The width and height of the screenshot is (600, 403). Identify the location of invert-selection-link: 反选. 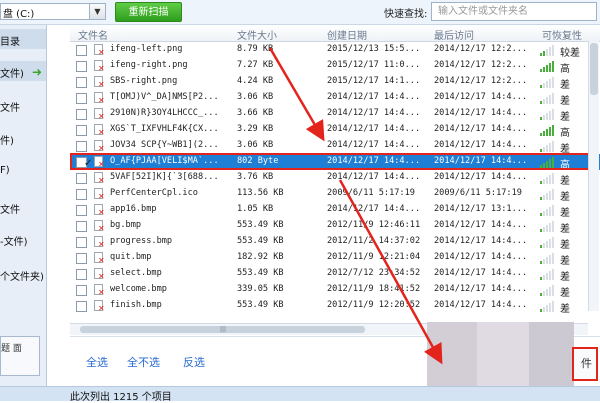
(194, 362).